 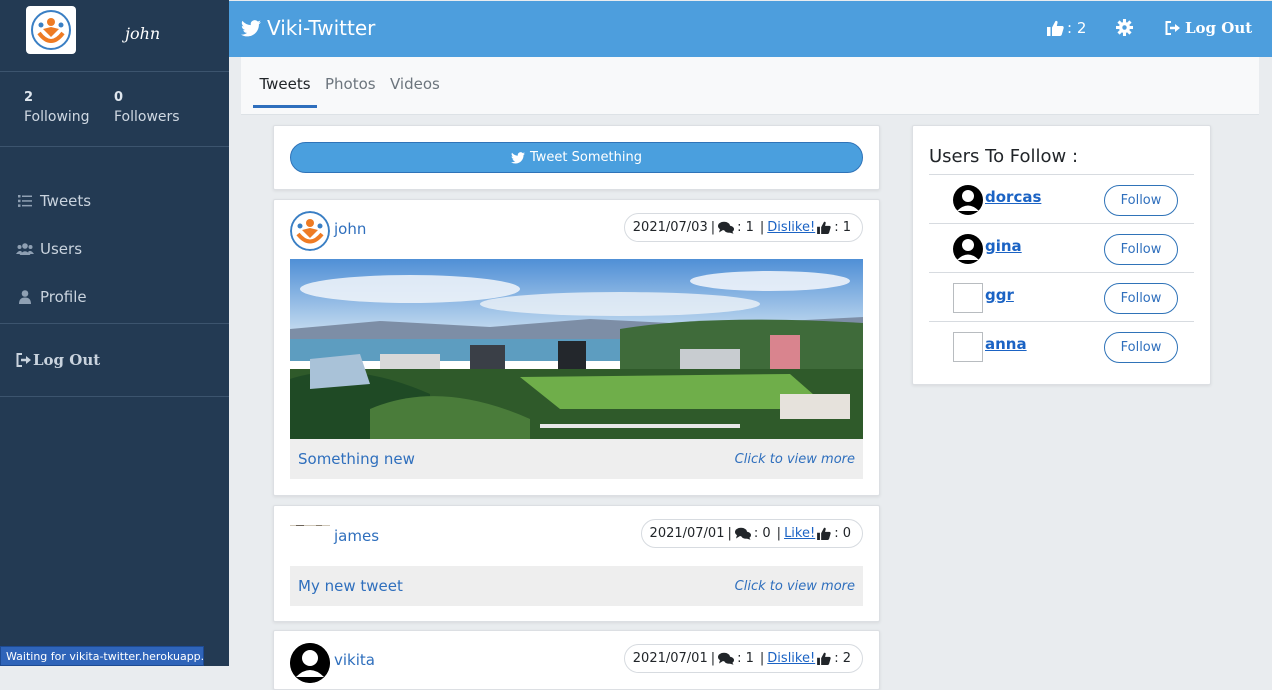 I want to click on sidebar-username: john, so click(x=143, y=33).